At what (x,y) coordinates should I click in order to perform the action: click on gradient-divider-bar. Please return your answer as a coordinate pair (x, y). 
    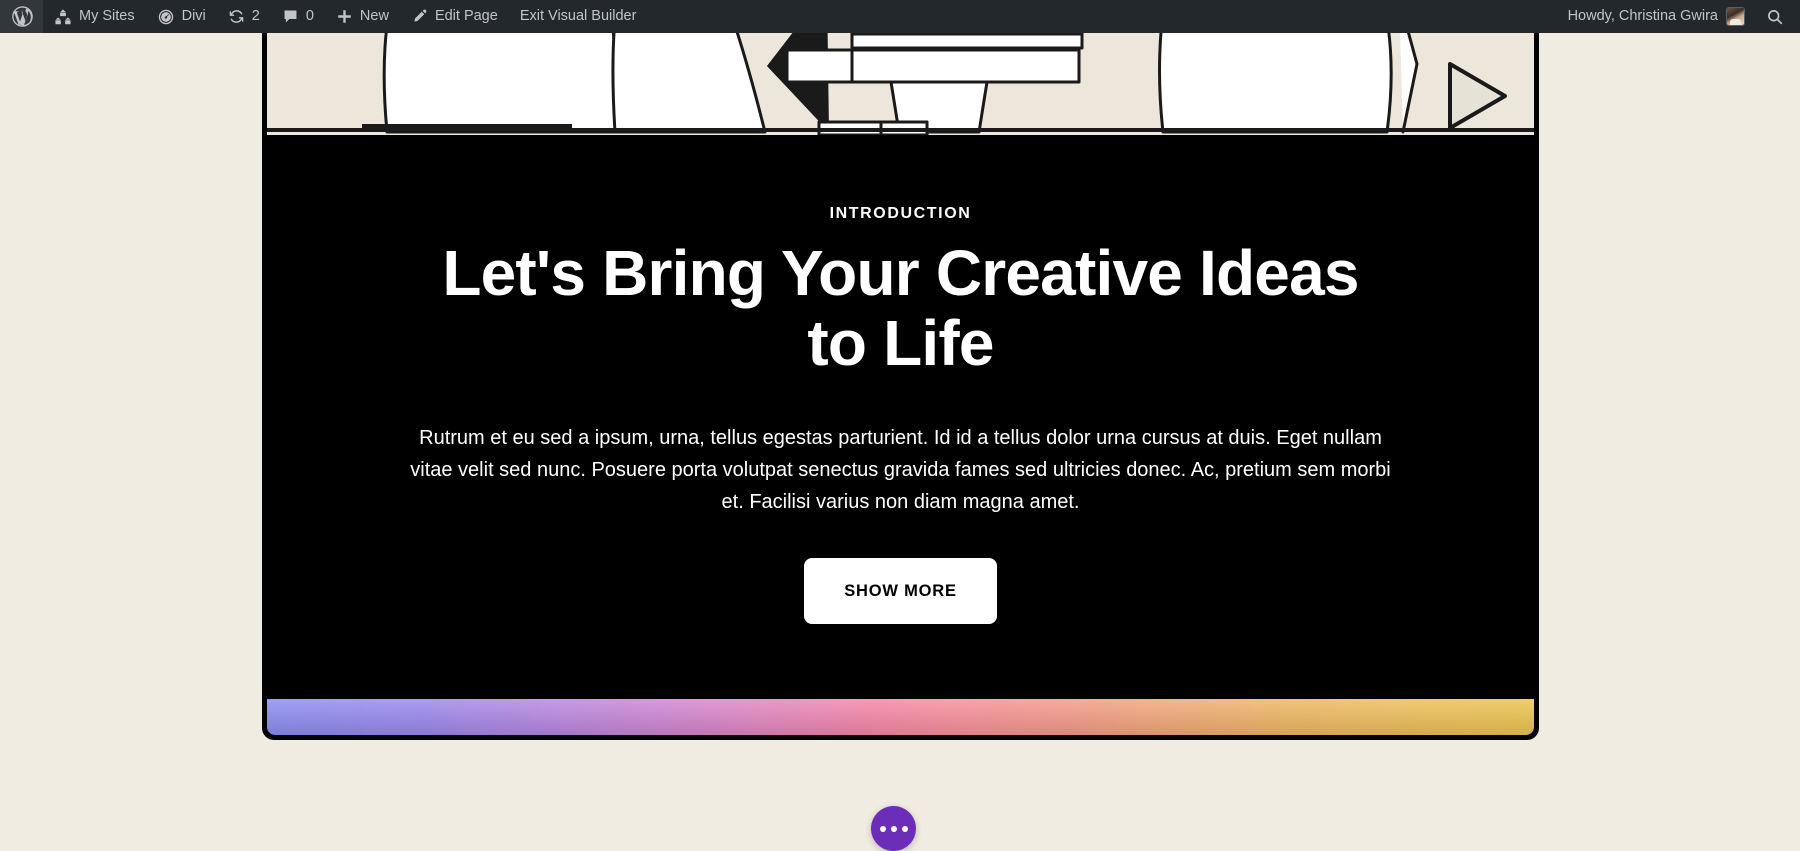
    Looking at the image, I should click on (900, 717).